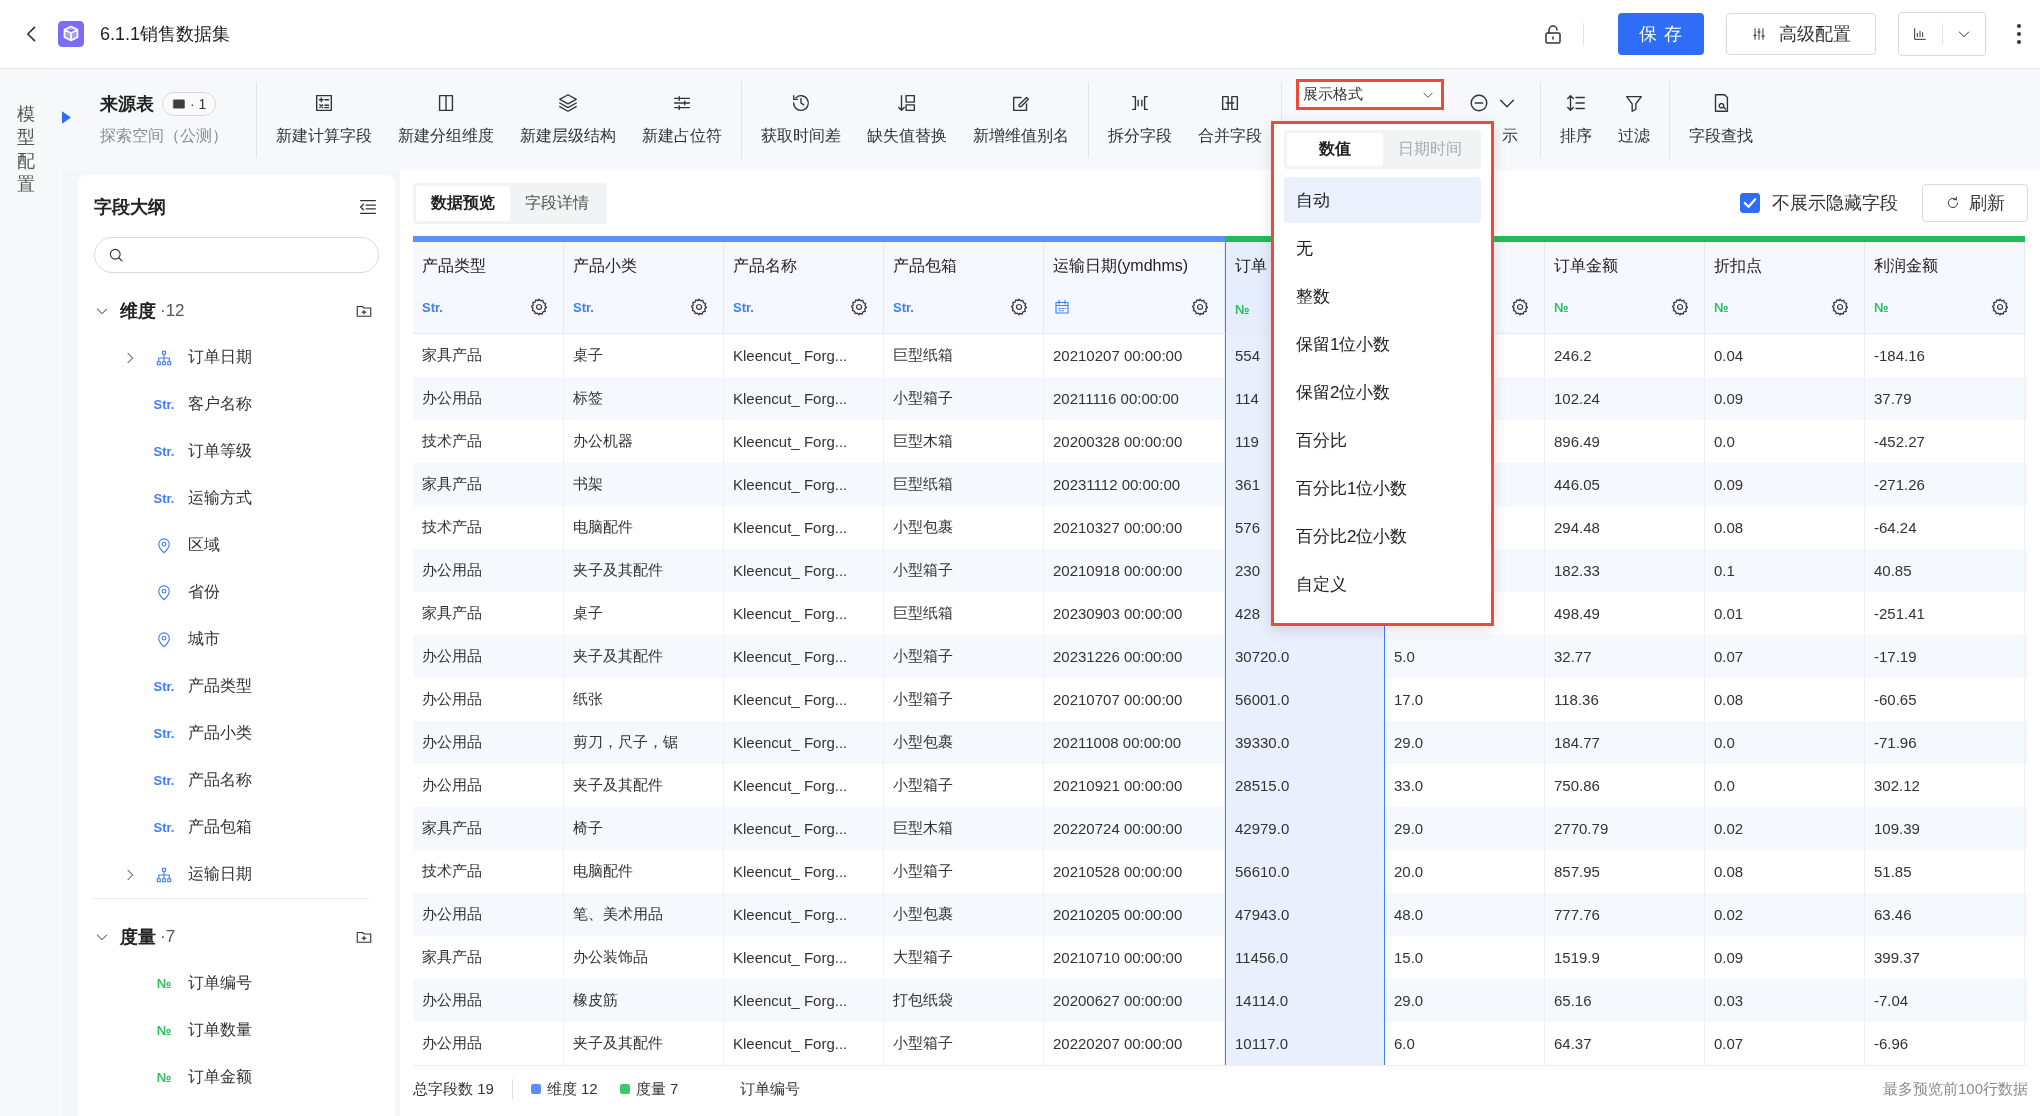 The image size is (2040, 1116). I want to click on checkbox, so click(1750, 203).